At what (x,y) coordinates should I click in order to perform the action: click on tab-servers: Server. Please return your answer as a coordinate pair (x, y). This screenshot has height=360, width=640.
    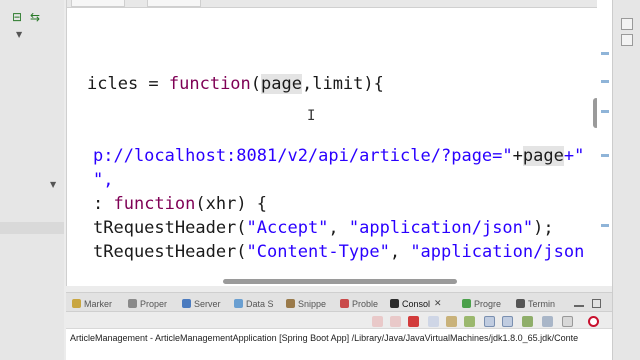
    Looking at the image, I should click on (201, 303).